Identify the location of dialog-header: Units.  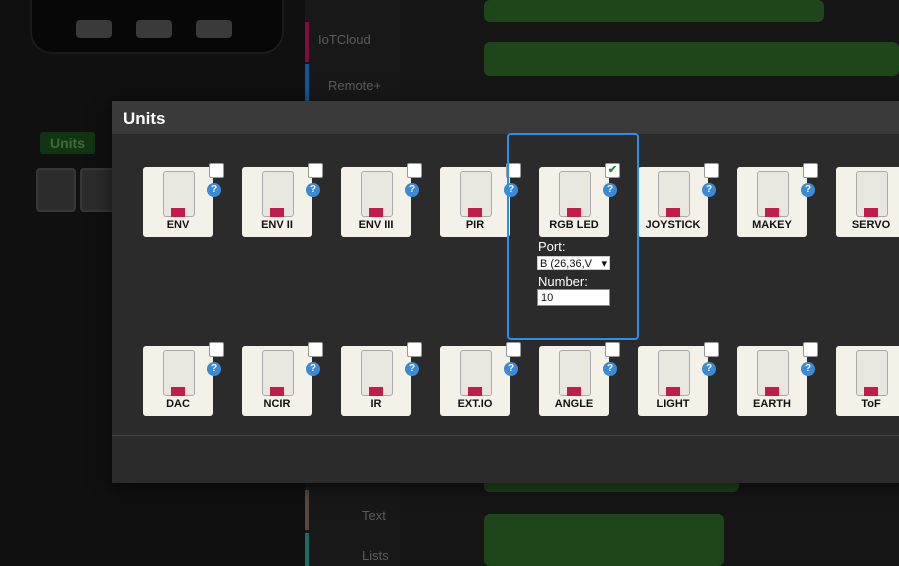
(505, 117).